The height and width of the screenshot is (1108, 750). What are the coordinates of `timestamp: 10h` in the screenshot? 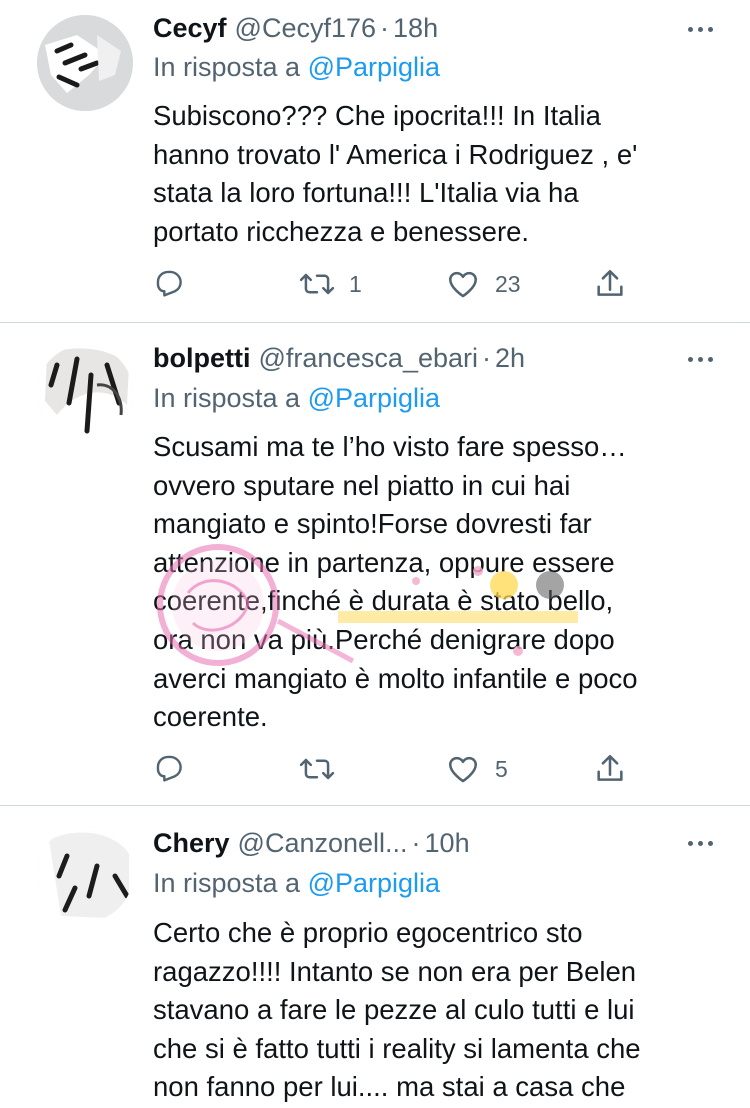 It's located at (447, 843).